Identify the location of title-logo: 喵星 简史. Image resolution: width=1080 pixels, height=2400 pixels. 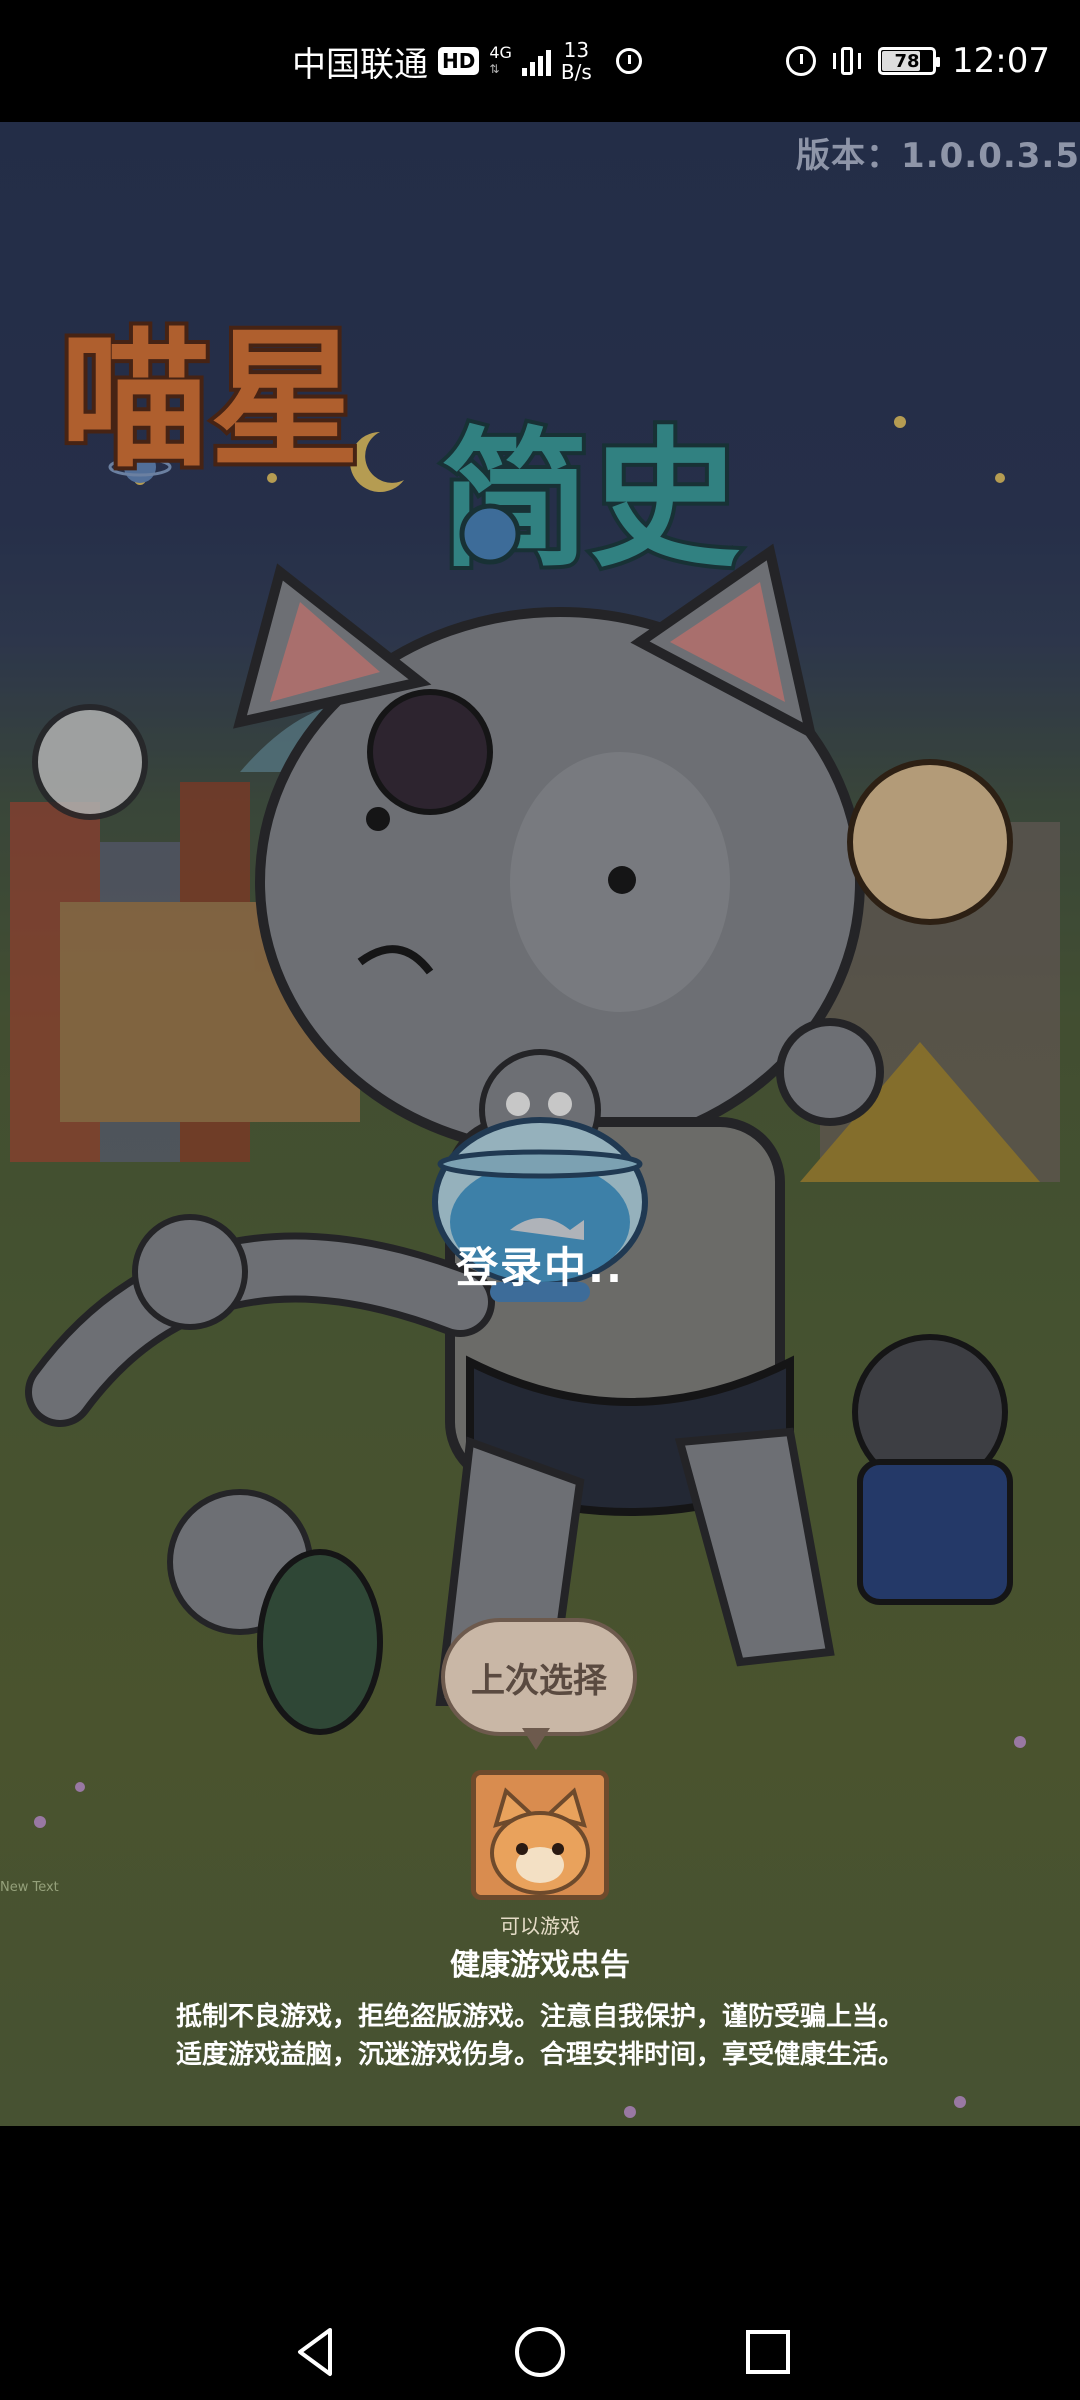
(400, 451).